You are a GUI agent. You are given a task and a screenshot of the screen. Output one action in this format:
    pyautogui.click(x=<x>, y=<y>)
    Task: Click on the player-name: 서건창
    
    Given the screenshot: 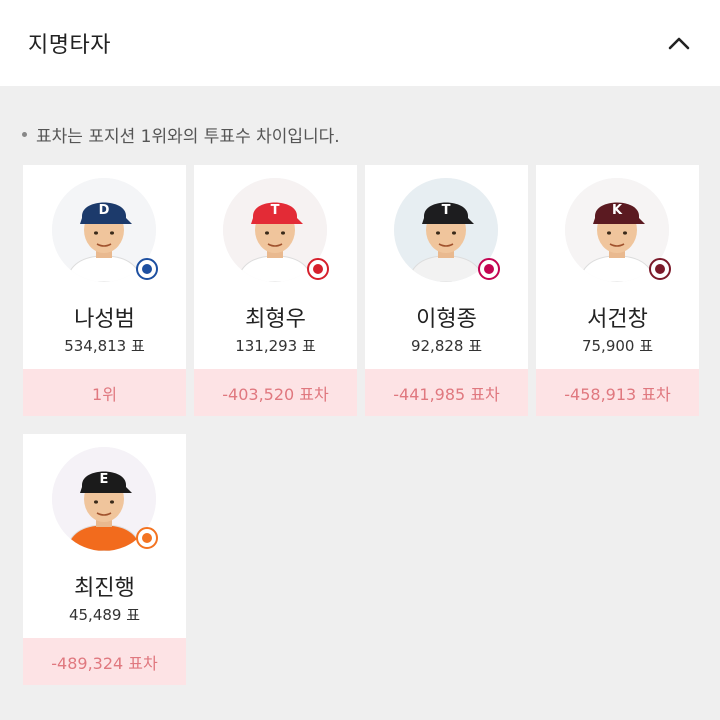 What is the action you would take?
    pyautogui.click(x=617, y=319)
    